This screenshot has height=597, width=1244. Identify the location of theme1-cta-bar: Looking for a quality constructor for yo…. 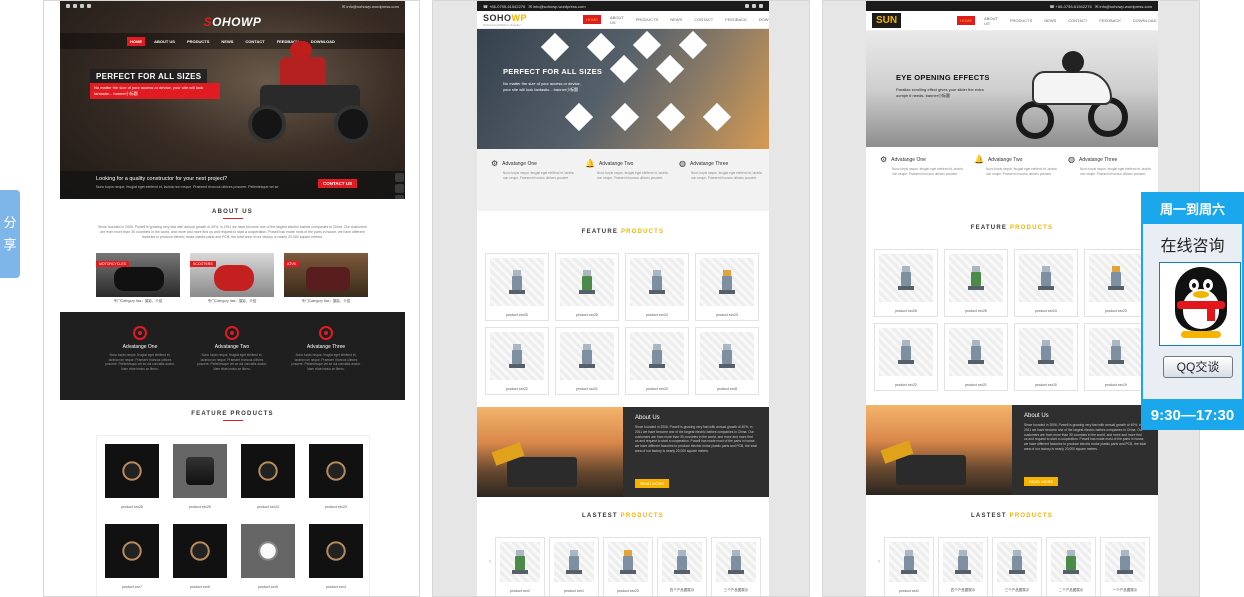
(232, 185).